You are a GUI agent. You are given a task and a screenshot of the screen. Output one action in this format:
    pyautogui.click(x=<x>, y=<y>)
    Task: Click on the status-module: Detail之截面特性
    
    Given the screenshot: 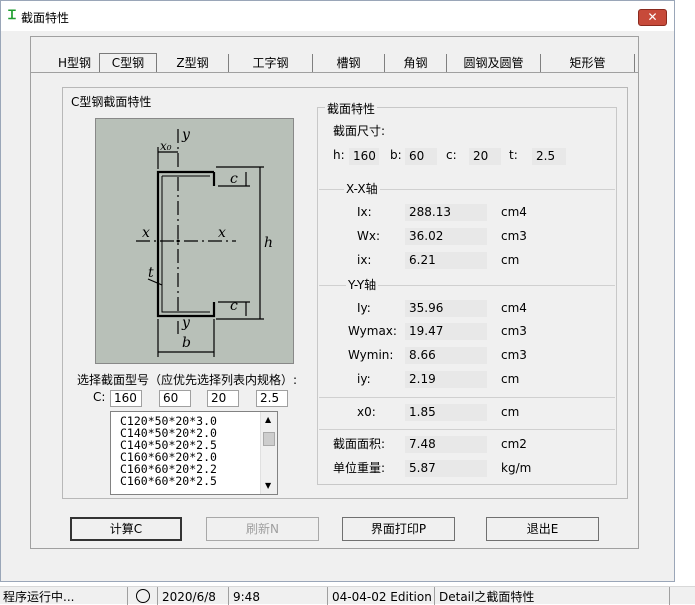 What is the action you would take?
    pyautogui.click(x=553, y=596)
    